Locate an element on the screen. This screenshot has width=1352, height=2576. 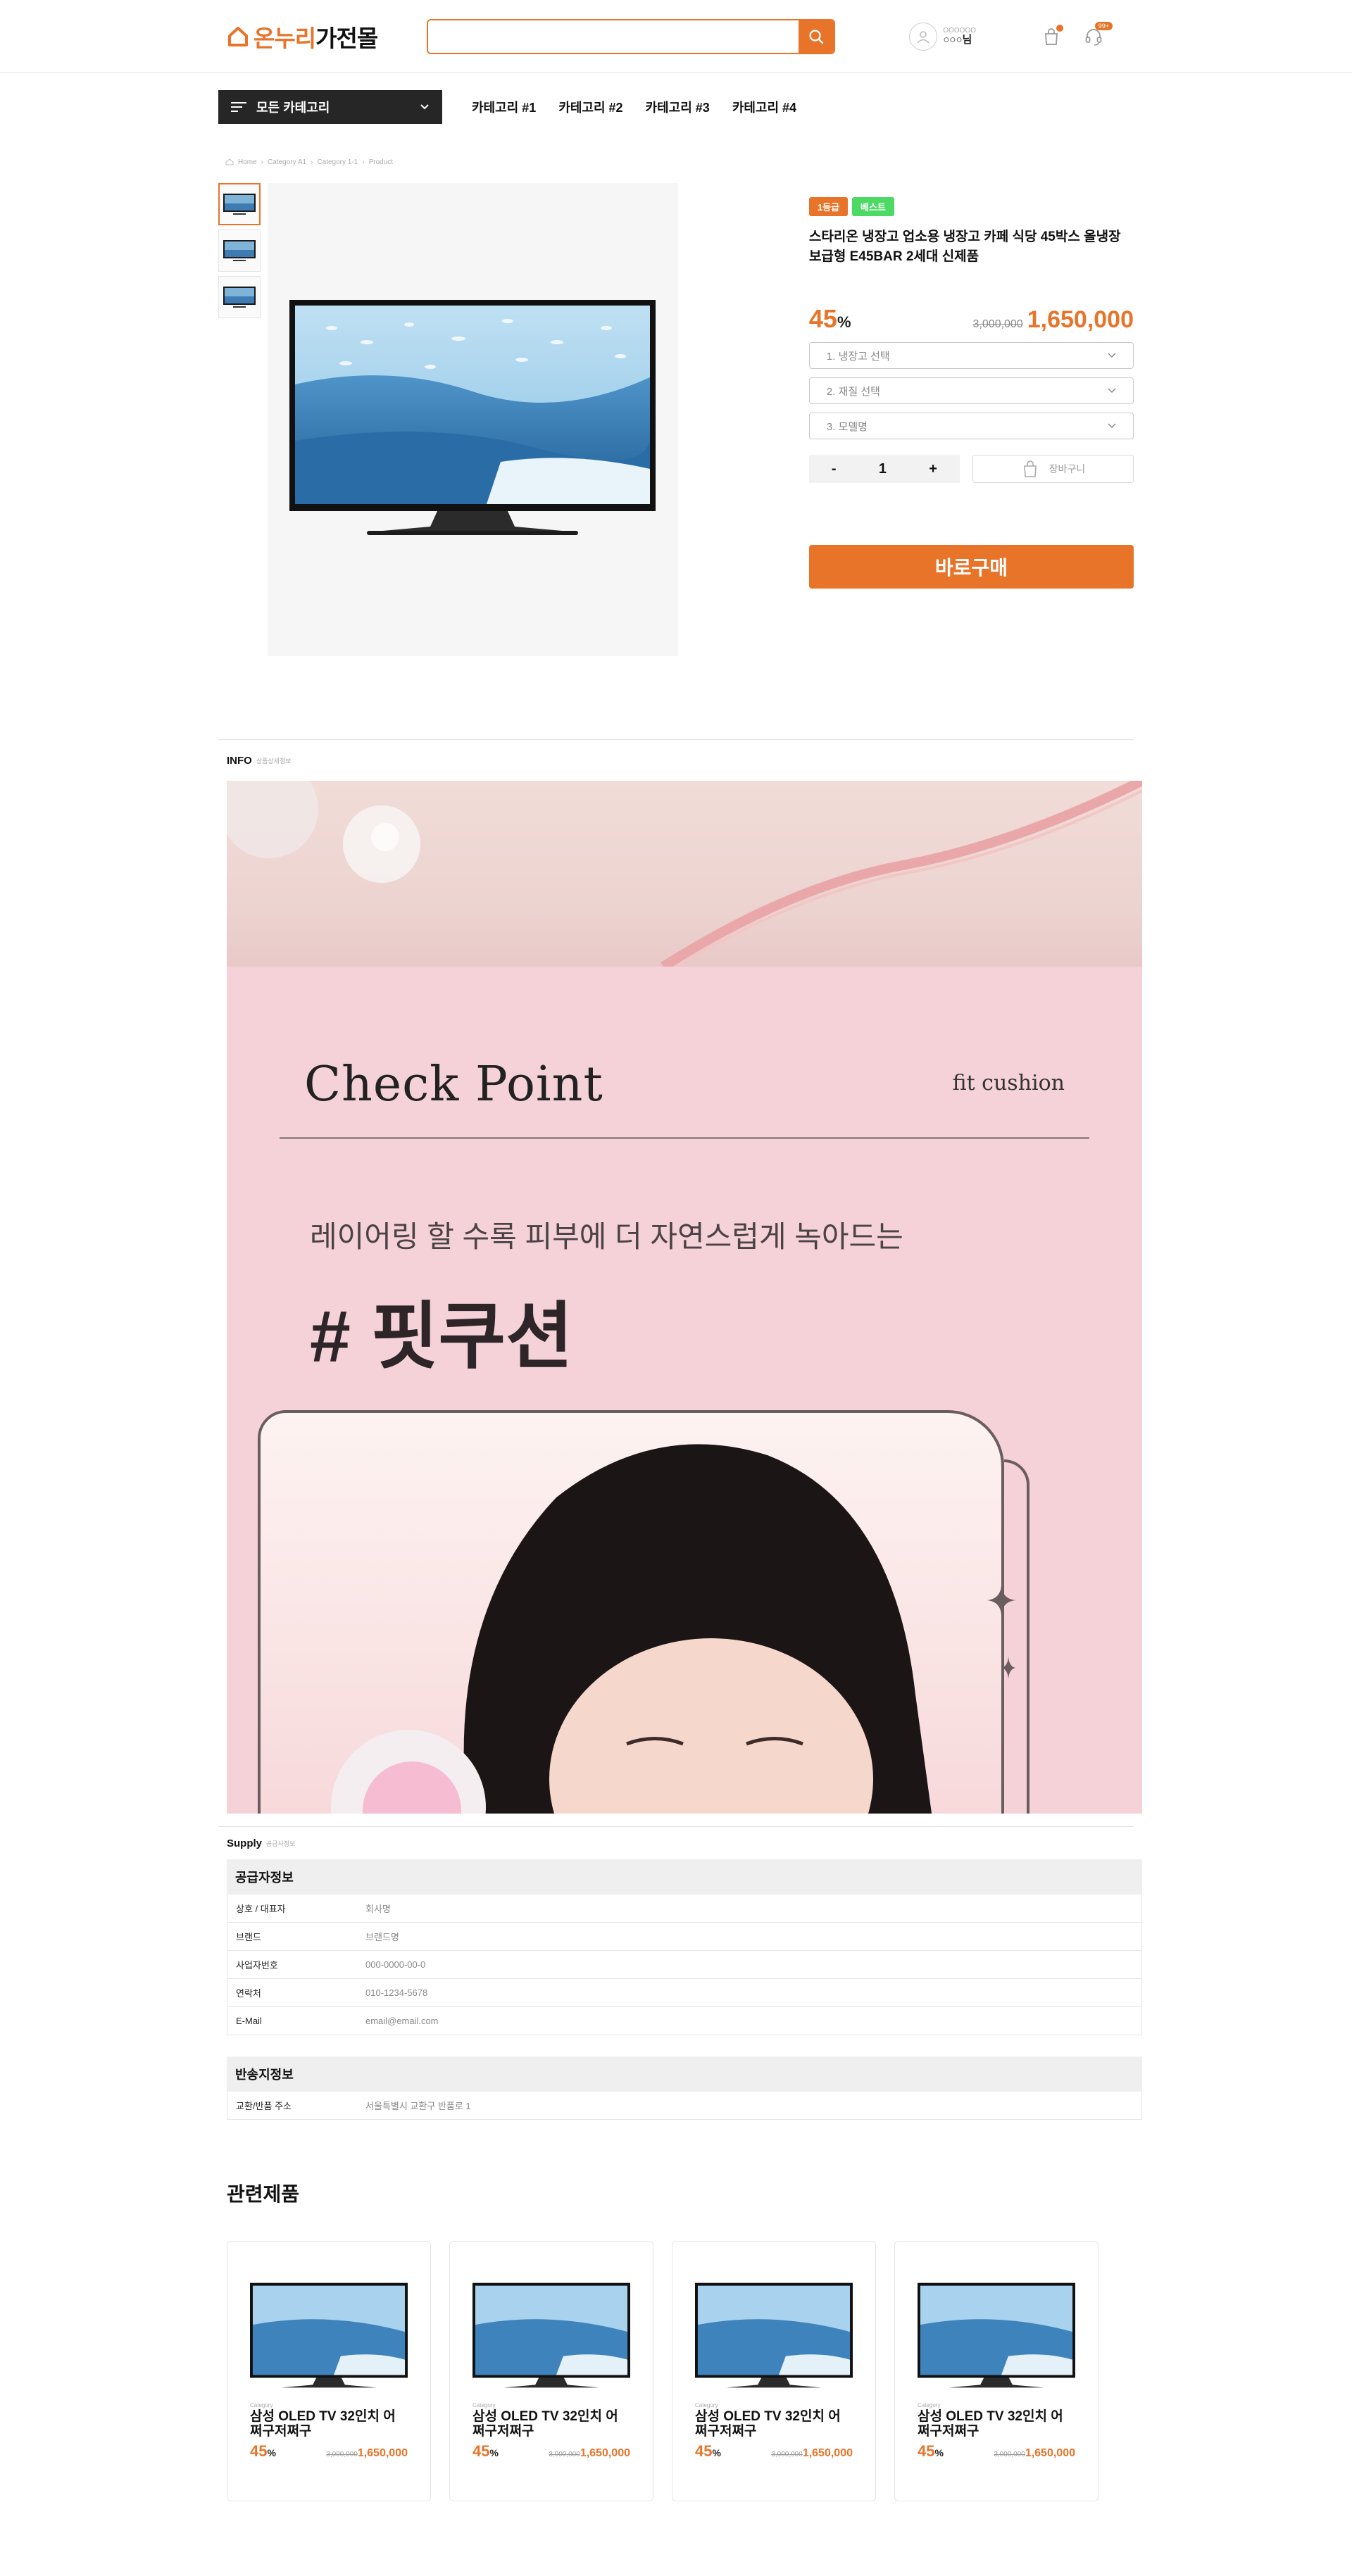
info-title: INFO is located at coordinates (240, 760).